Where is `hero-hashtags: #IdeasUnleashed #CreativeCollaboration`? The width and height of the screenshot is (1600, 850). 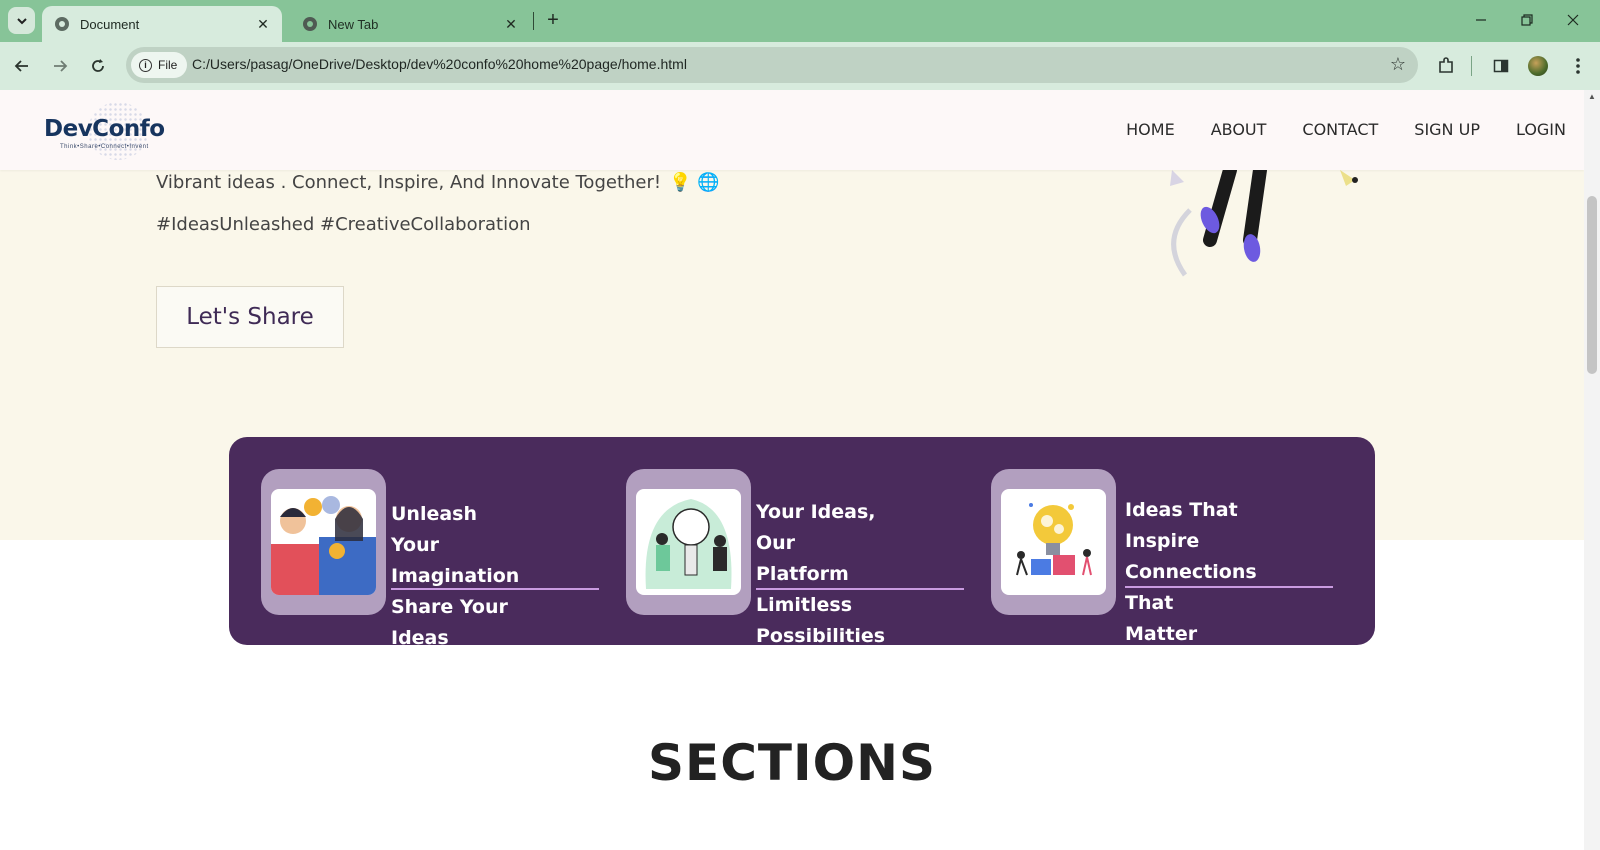 hero-hashtags: #IdeasUnleashed #CreativeCollaboration is located at coordinates (343, 224).